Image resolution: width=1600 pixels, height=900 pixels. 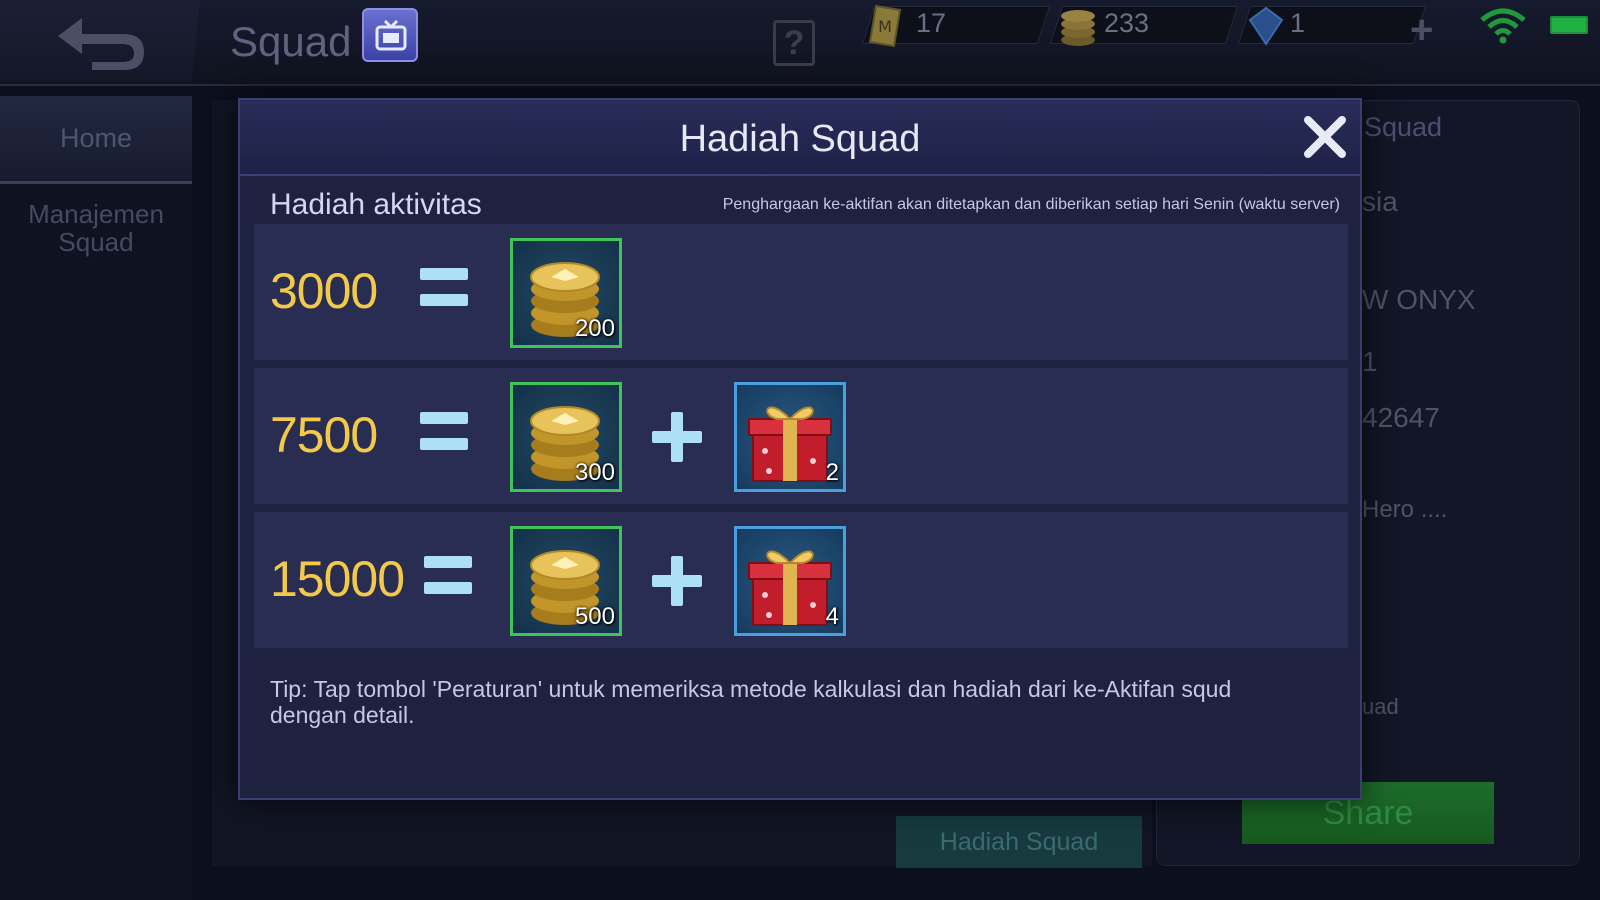 What do you see at coordinates (376, 204) in the screenshot?
I see `section-title: Hadiah aktivitas` at bounding box center [376, 204].